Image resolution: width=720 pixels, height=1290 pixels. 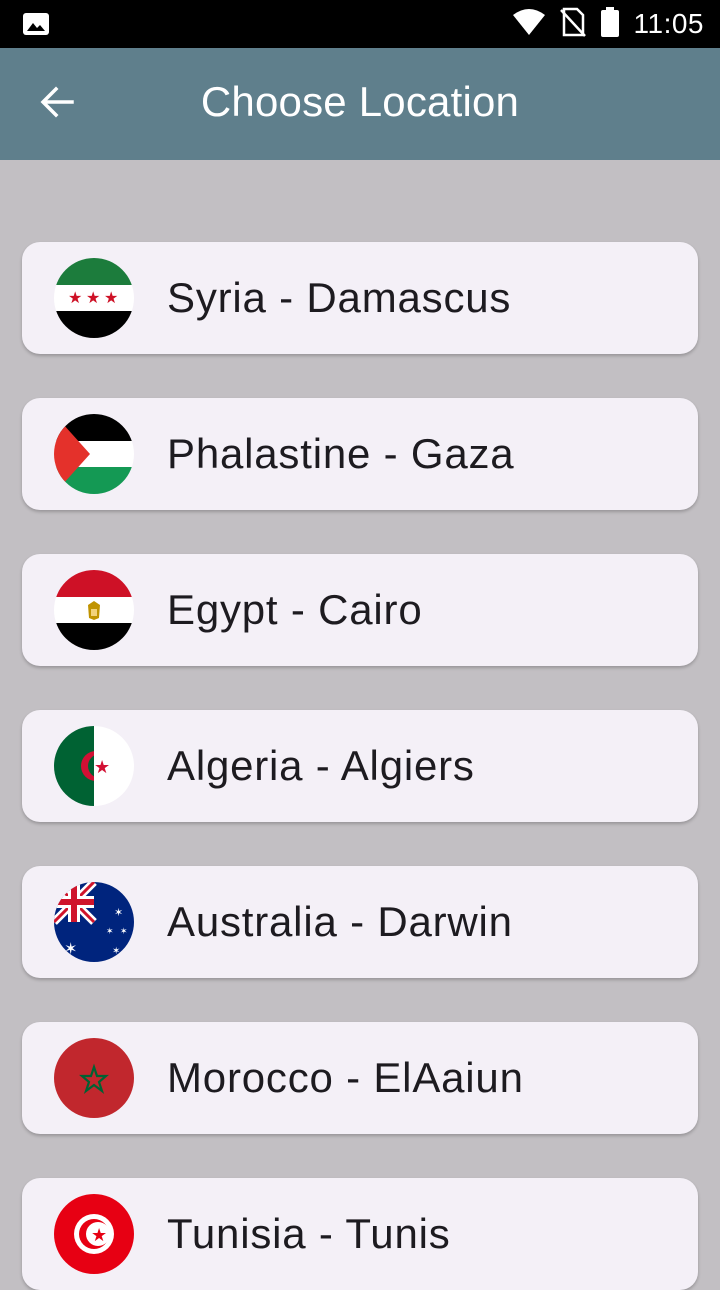 What do you see at coordinates (94, 454) in the screenshot?
I see `palestine-flag-icon` at bounding box center [94, 454].